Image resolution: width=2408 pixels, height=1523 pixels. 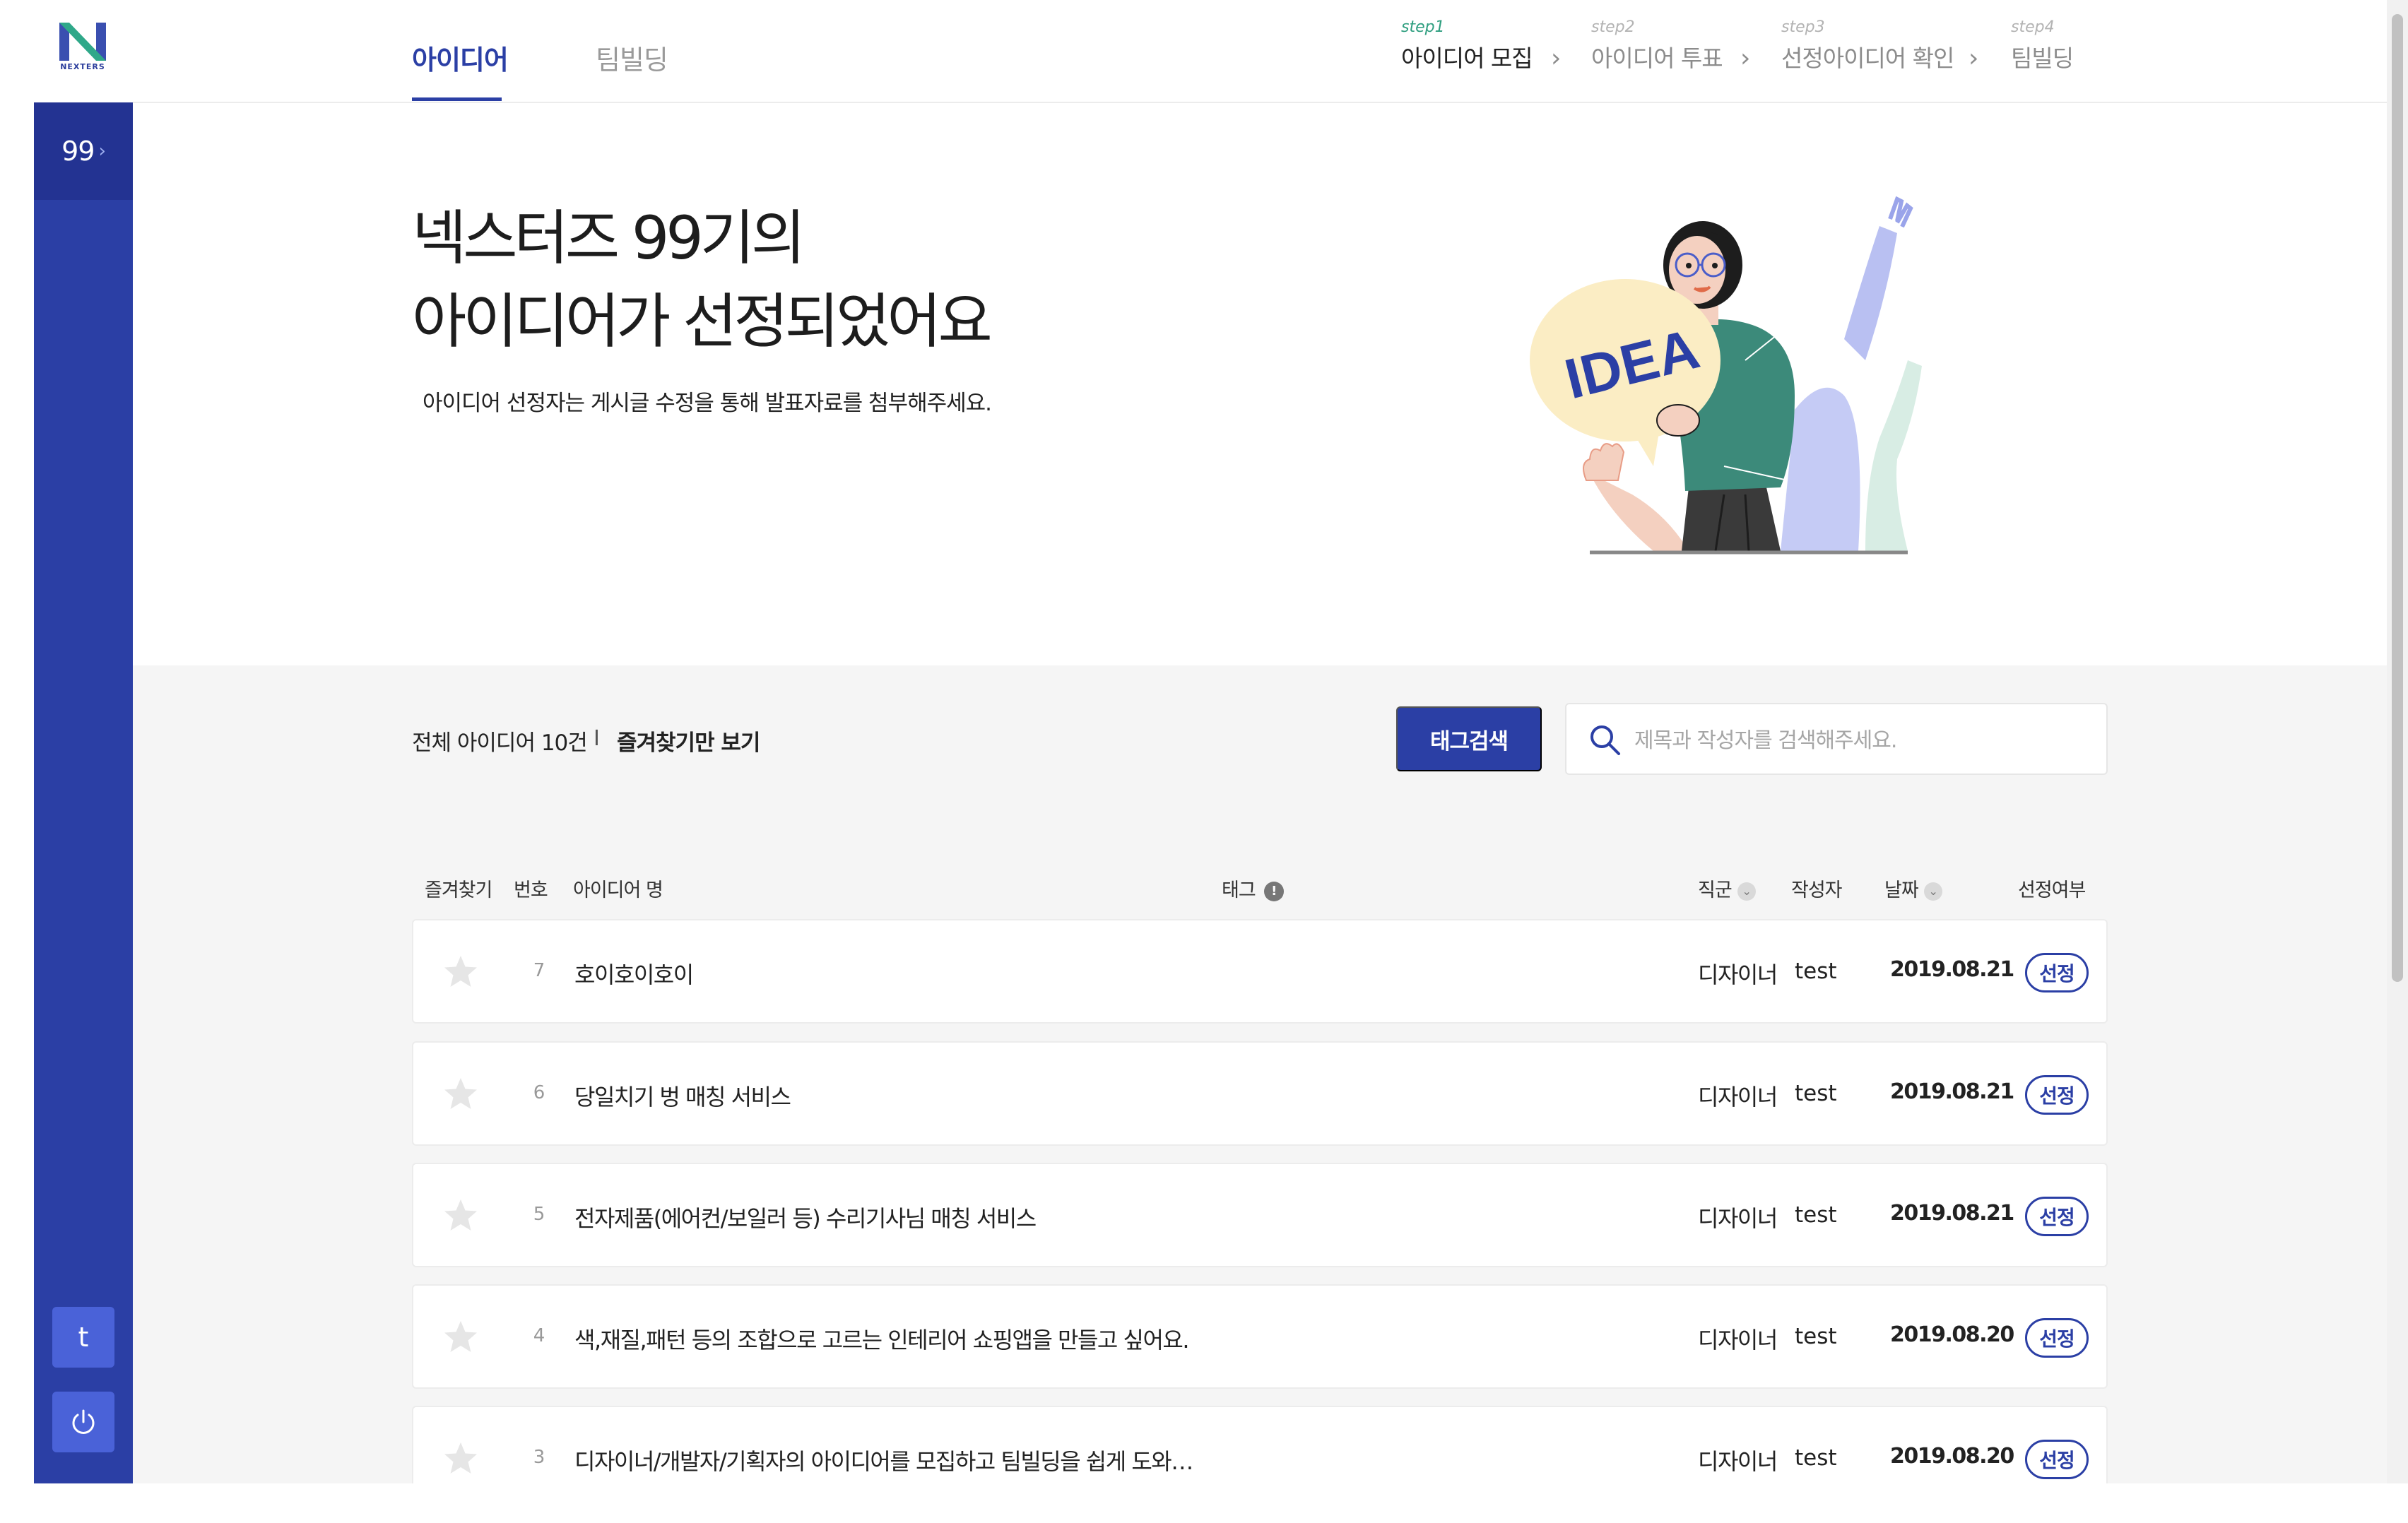 I want to click on search-box, so click(x=1836, y=739).